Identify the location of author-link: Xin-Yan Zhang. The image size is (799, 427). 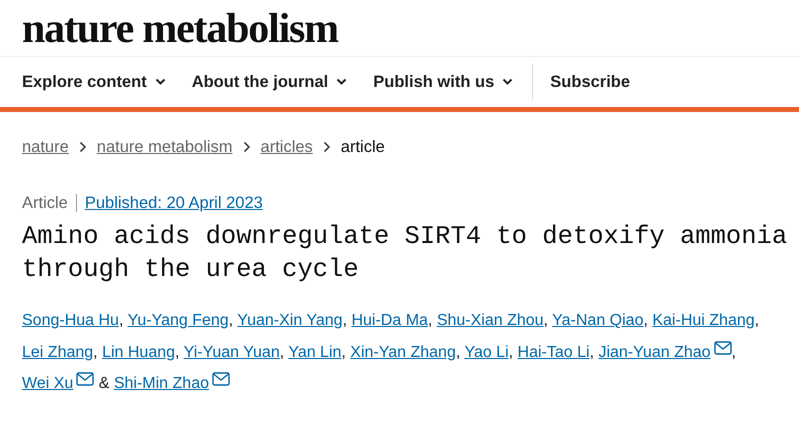
(403, 352).